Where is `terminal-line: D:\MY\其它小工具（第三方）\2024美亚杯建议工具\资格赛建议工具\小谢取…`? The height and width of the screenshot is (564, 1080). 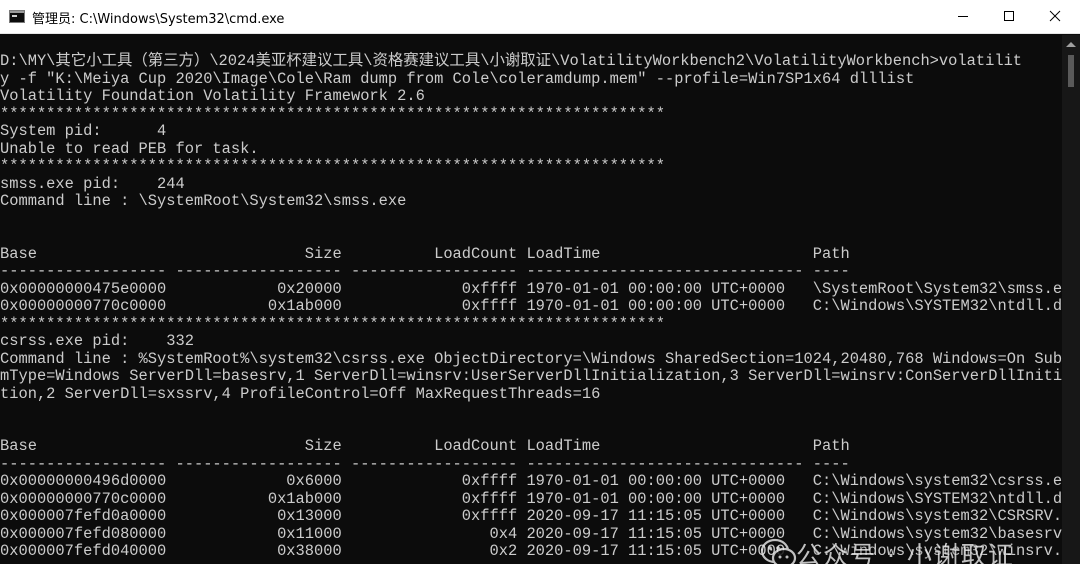 terminal-line: D:\MY\其它小工具（第三方）\2024美亚杯建议工具\资格赛建议工具\小谢取… is located at coordinates (511, 61).